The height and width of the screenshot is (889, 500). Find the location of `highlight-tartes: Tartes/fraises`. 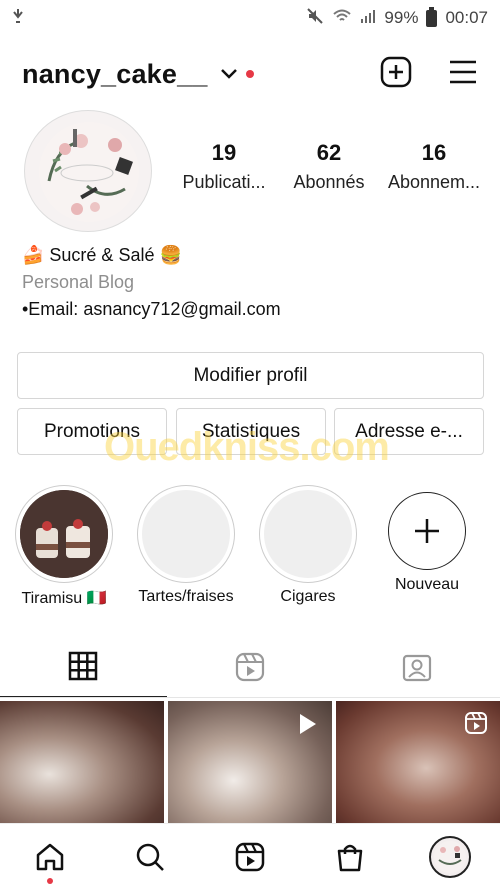

highlight-tartes: Tartes/fraises is located at coordinates (186, 546).